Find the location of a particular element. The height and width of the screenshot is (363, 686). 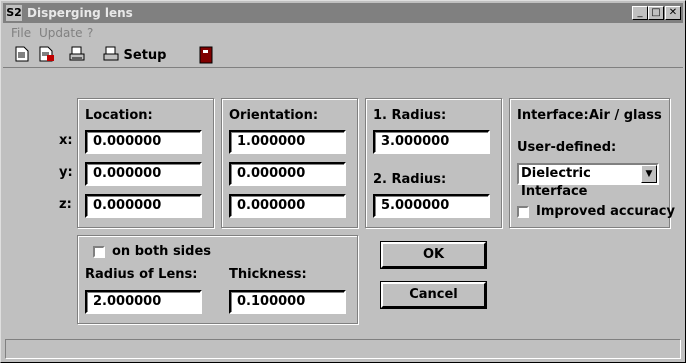

ok-button: OK is located at coordinates (433, 255).